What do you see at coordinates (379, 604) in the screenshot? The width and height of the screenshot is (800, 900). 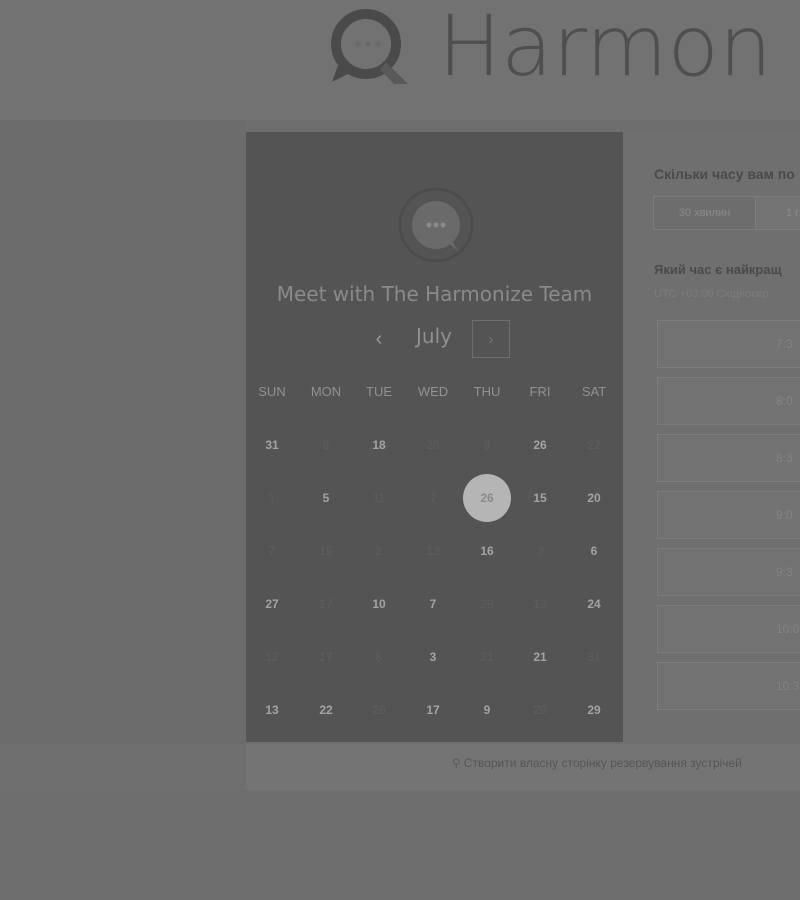 I see `day-cell: 10` at bounding box center [379, 604].